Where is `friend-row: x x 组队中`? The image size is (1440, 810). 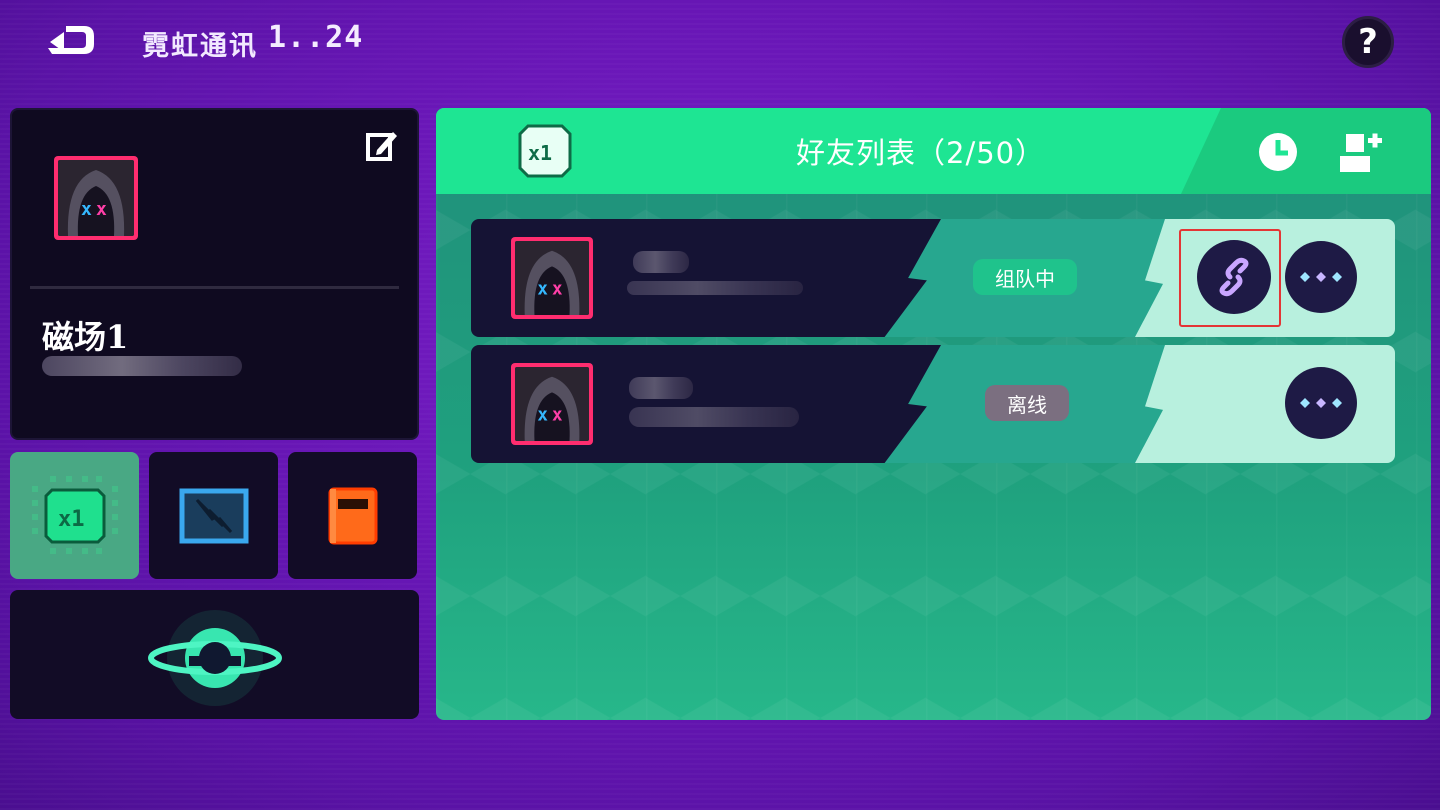
friend-row: x x 组队中 is located at coordinates (933, 278).